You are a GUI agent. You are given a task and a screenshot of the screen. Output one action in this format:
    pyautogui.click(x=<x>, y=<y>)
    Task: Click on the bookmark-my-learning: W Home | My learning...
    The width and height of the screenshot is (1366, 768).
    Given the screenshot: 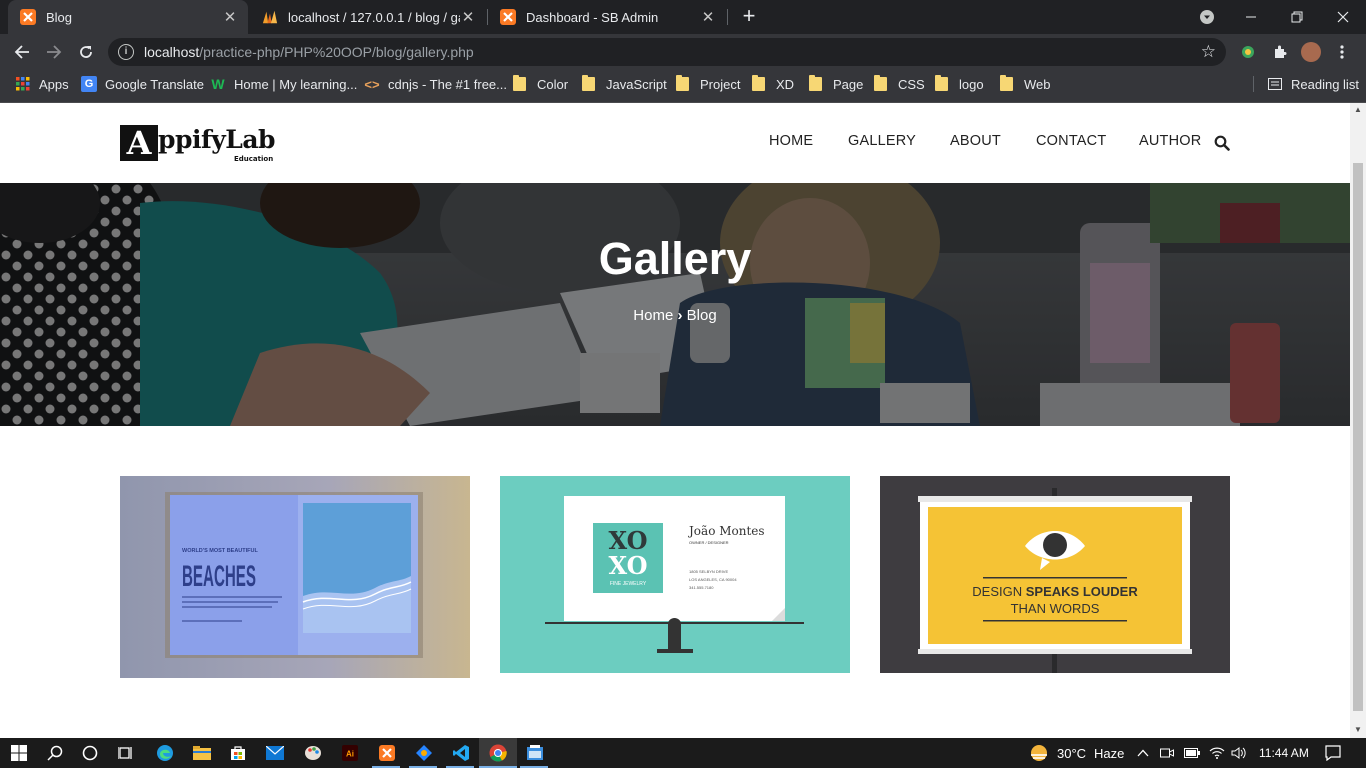 What is the action you would take?
    pyautogui.click(x=283, y=84)
    